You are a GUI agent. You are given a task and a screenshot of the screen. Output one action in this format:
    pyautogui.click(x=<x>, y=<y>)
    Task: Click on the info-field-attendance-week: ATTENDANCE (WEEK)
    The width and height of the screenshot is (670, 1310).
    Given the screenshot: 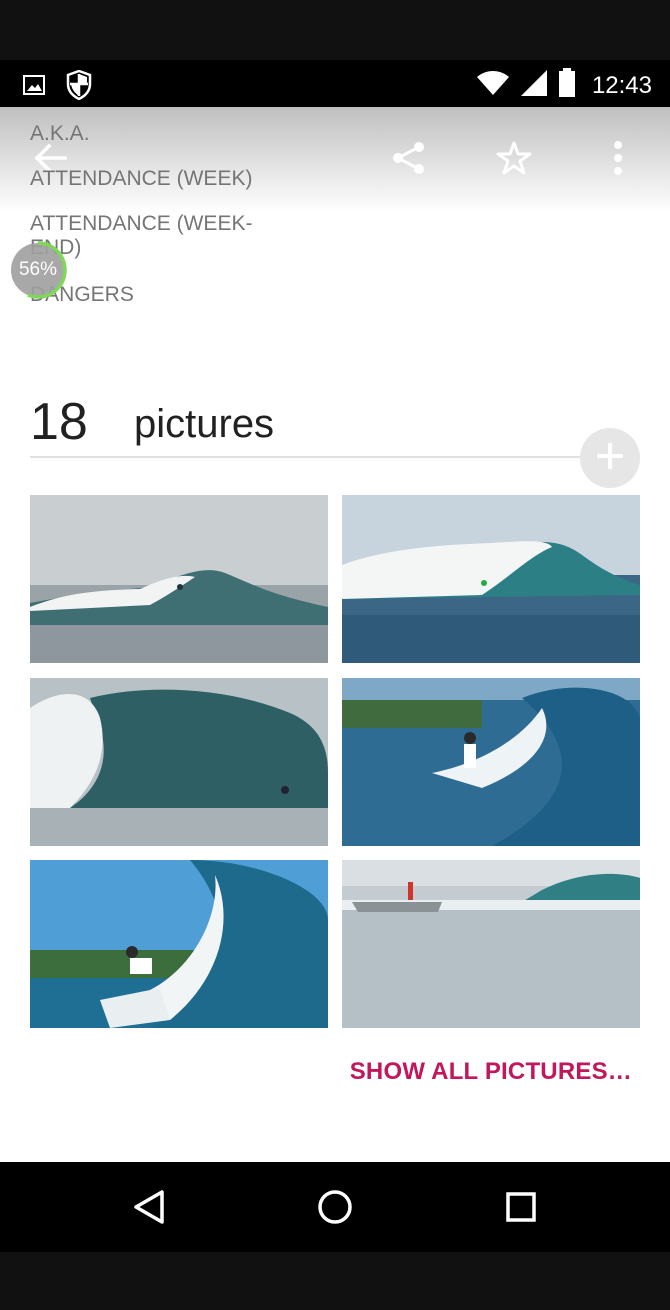 What is the action you would take?
    pyautogui.click(x=141, y=178)
    